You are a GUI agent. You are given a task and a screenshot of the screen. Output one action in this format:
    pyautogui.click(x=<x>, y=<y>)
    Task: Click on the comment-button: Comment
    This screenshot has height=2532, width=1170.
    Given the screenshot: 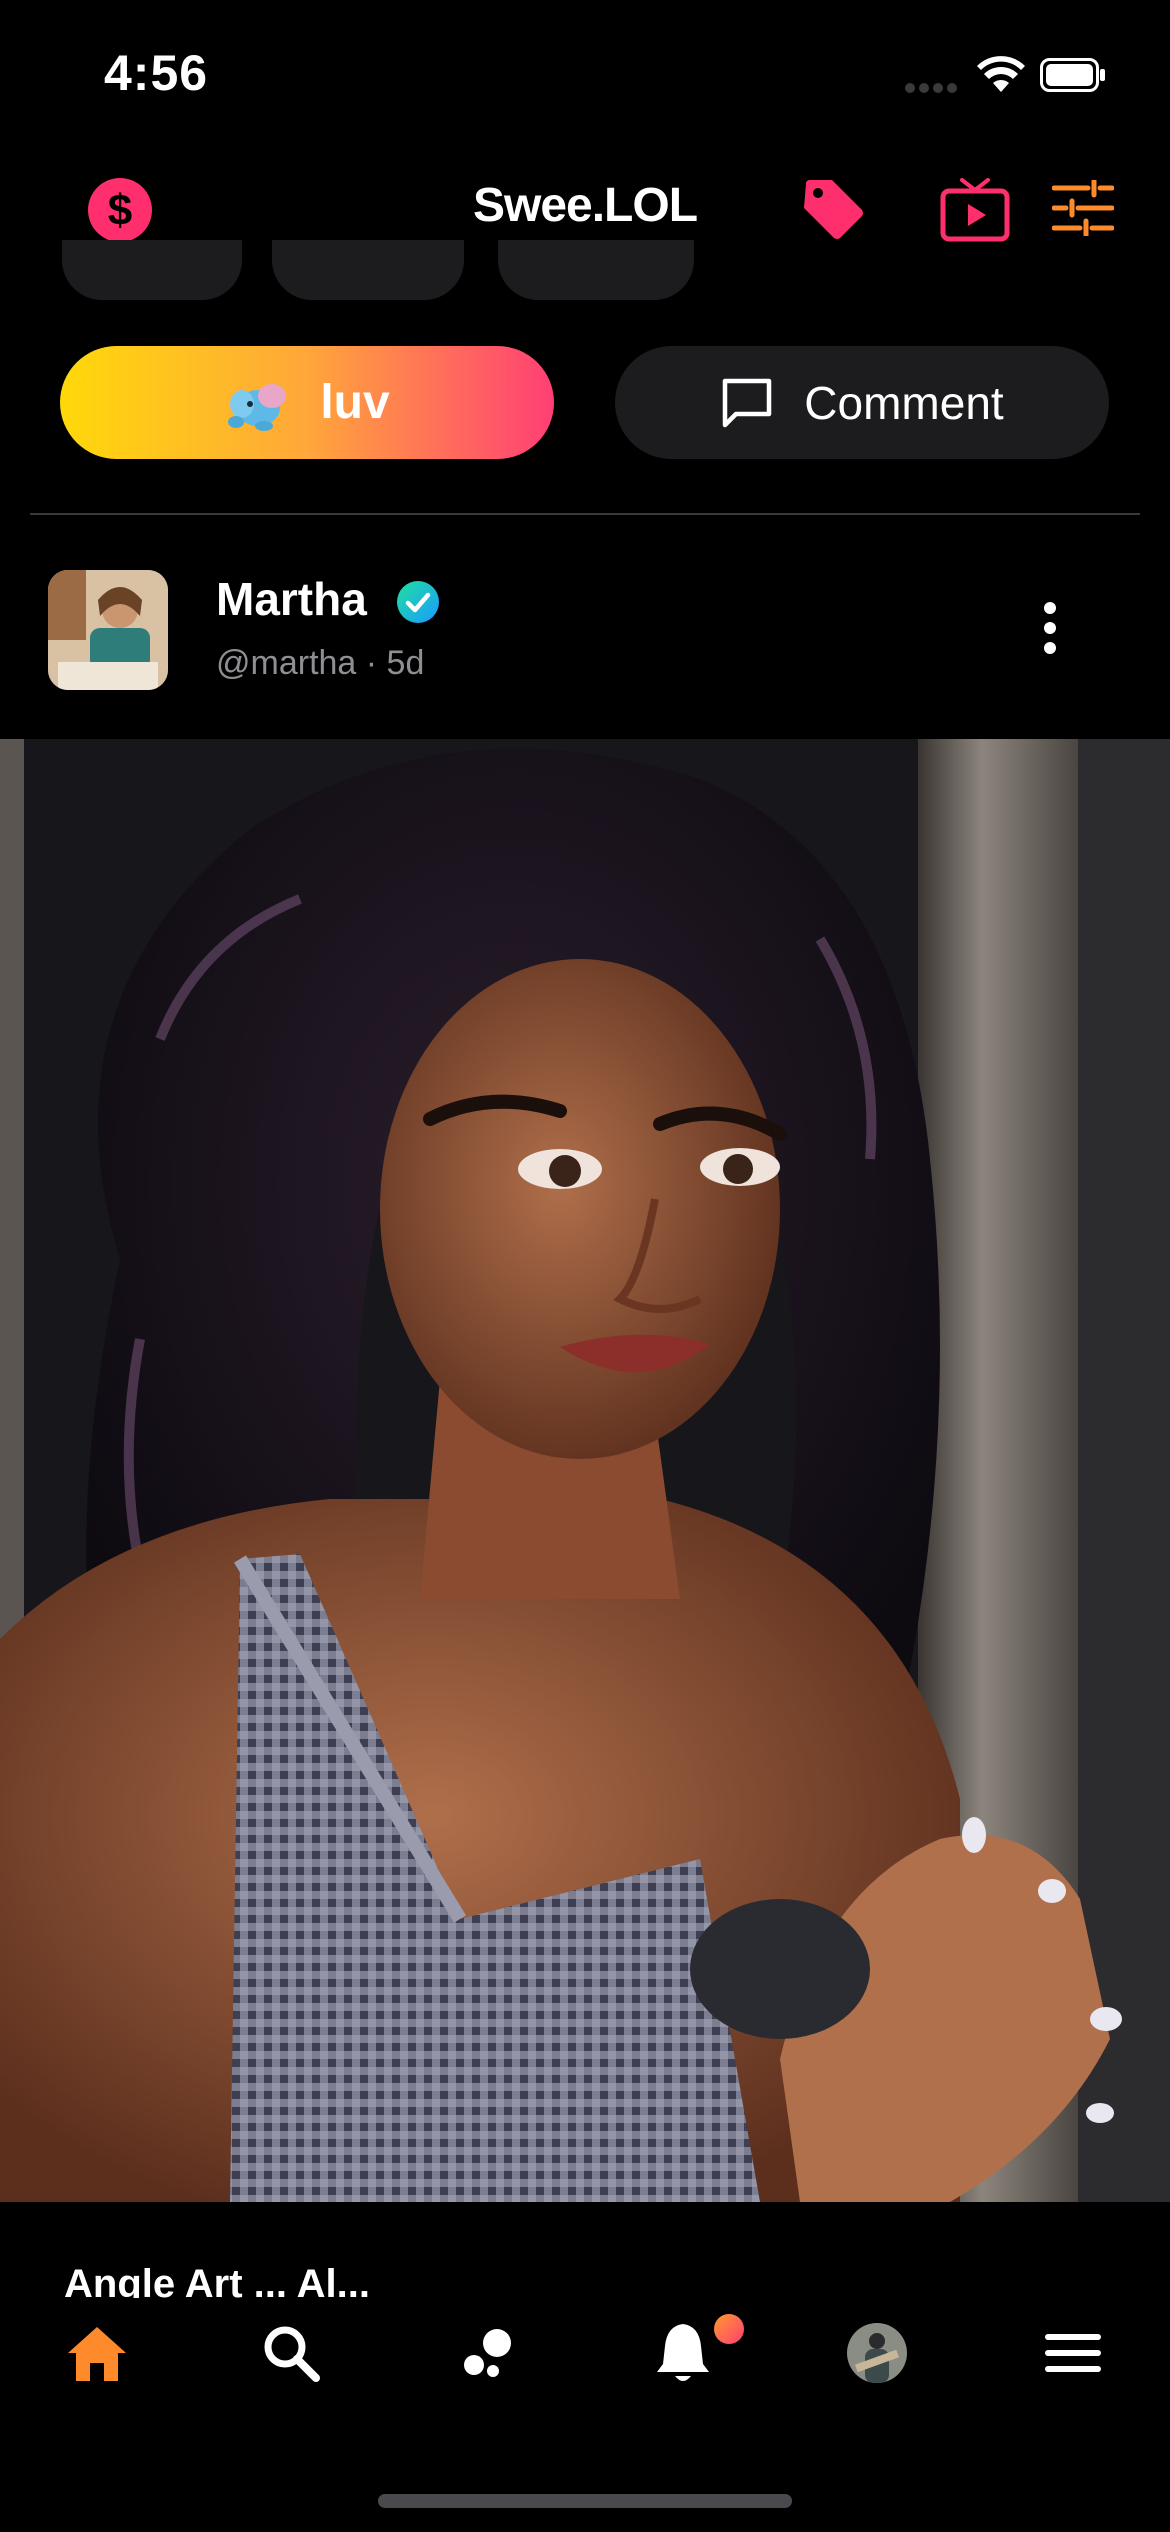 What is the action you would take?
    pyautogui.click(x=862, y=402)
    